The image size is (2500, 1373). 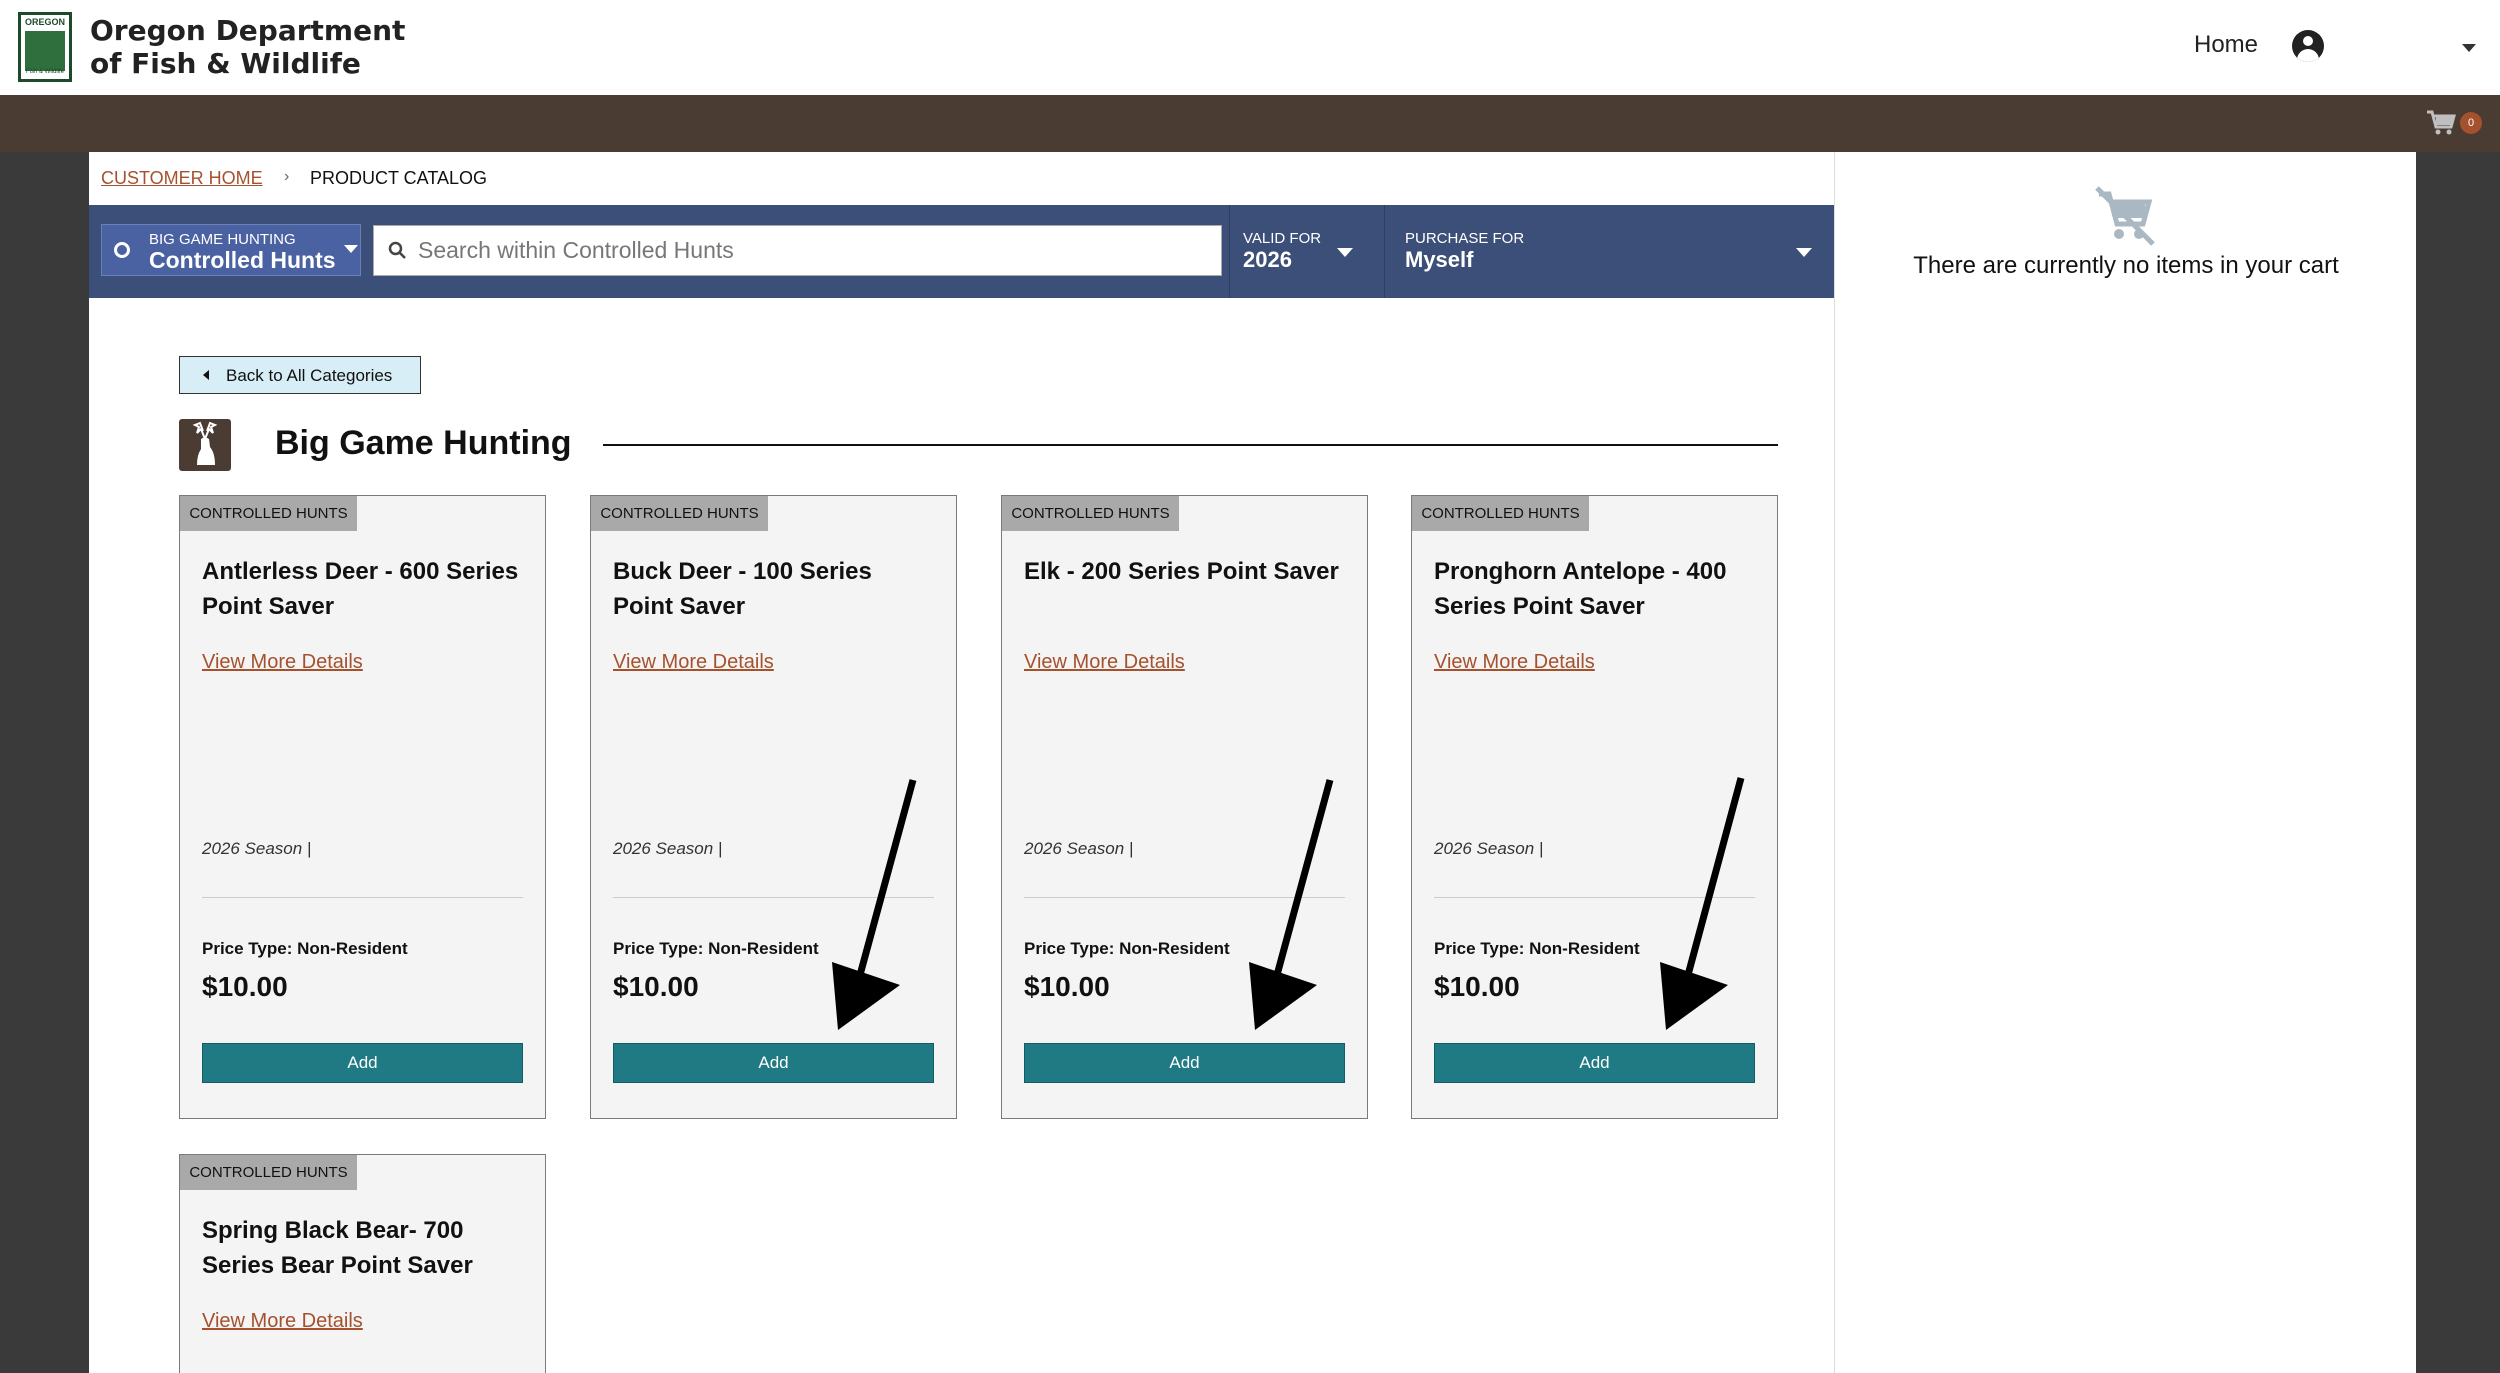 I want to click on valid-for-label: VALID FOR, so click(x=1282, y=238).